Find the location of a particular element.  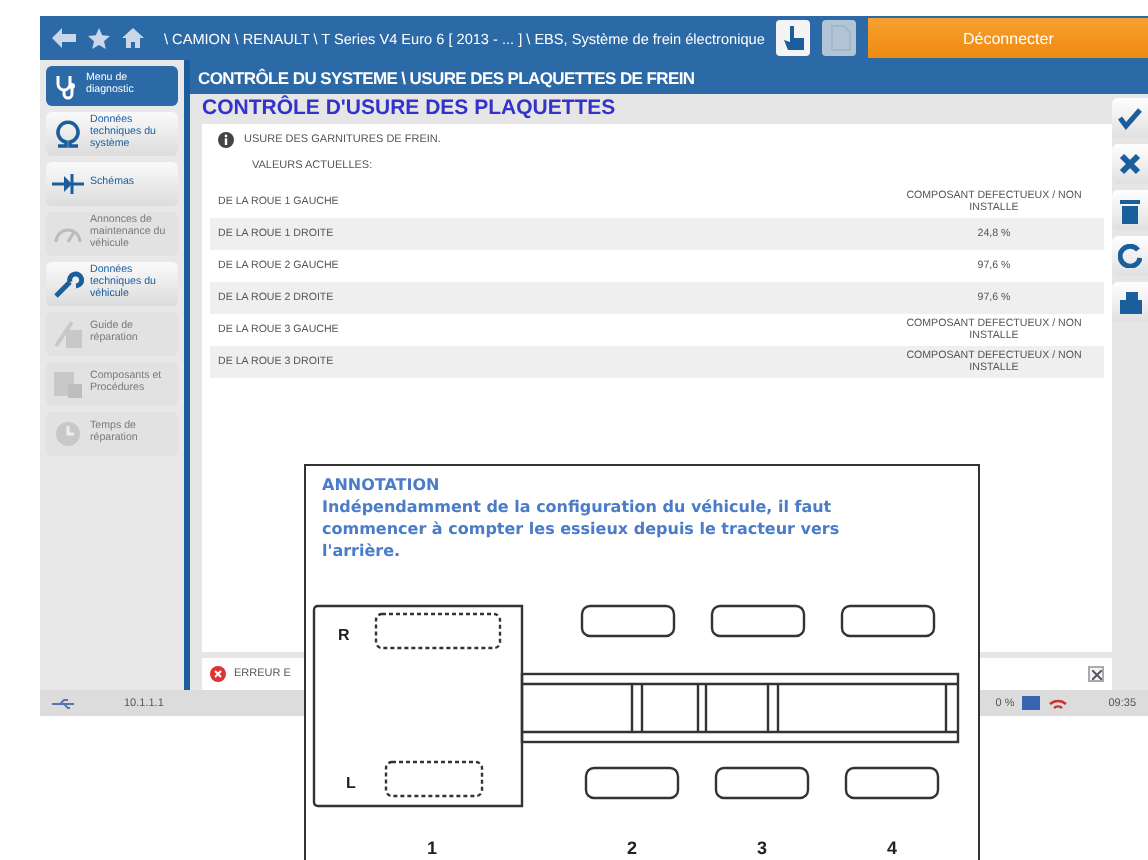

tools-icon is located at coordinates (68, 334).